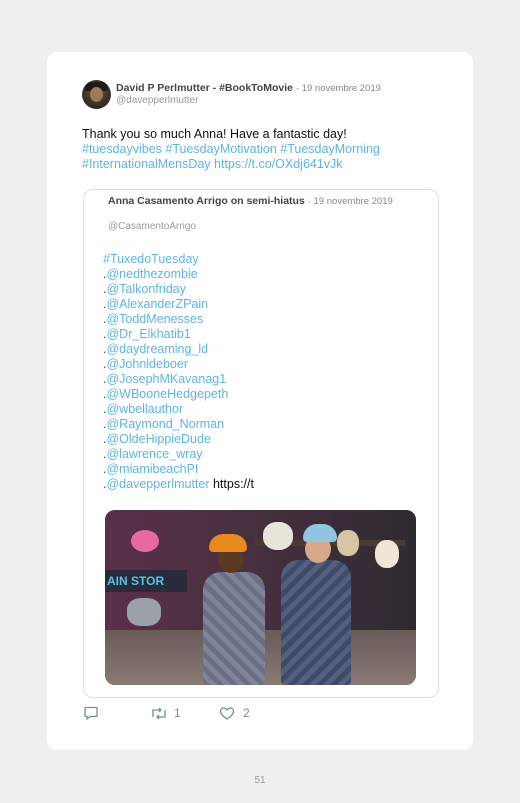 This screenshot has width=520, height=803. I want to click on trailing-link: https://t, so click(233, 484).